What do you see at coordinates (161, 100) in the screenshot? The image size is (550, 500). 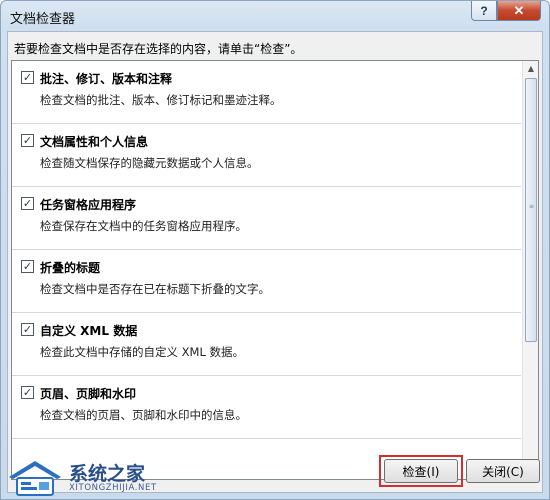 I see `item-description: 检查文档的批注、版本、修订标记和墨迹注释。` at bounding box center [161, 100].